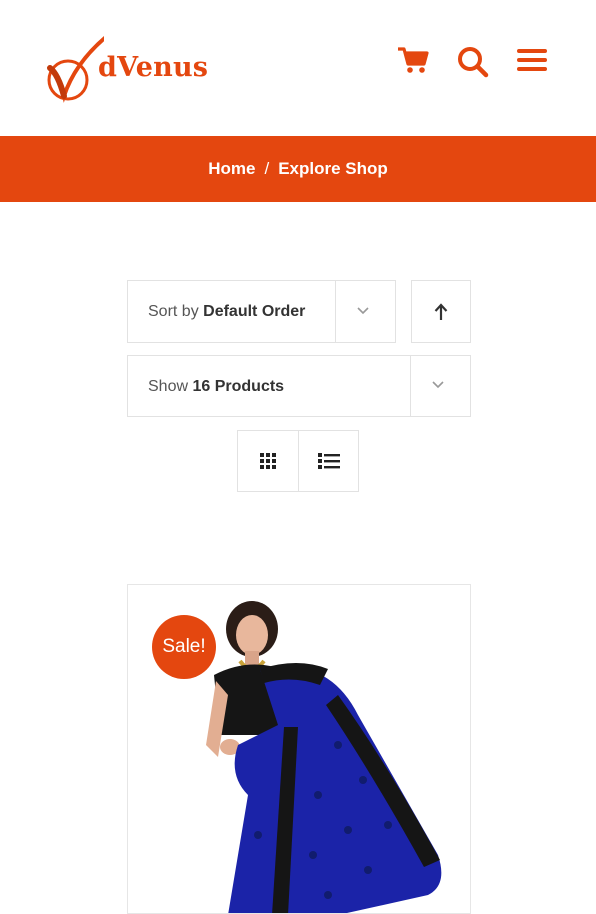 Image resolution: width=596 pixels, height=914 pixels. I want to click on site-logo: dVenus, so click(129, 70).